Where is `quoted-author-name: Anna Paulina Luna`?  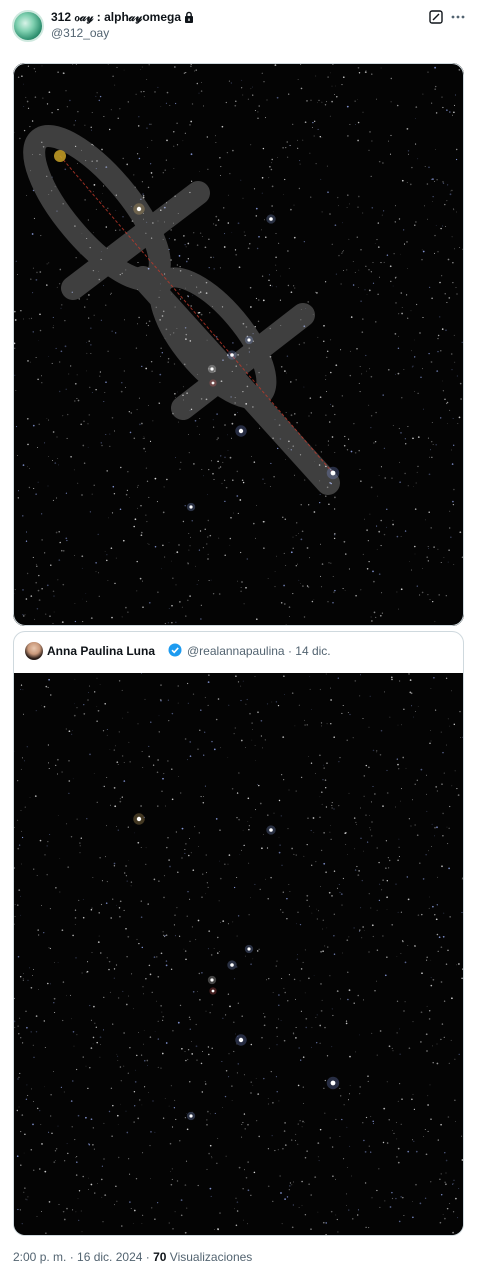 quoted-author-name: Anna Paulina Luna is located at coordinates (101, 651).